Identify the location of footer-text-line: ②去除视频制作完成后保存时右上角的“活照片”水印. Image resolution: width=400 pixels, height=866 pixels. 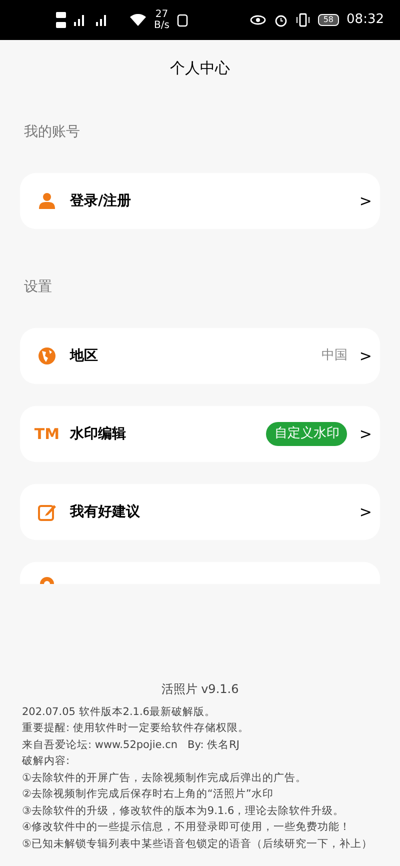
(148, 794).